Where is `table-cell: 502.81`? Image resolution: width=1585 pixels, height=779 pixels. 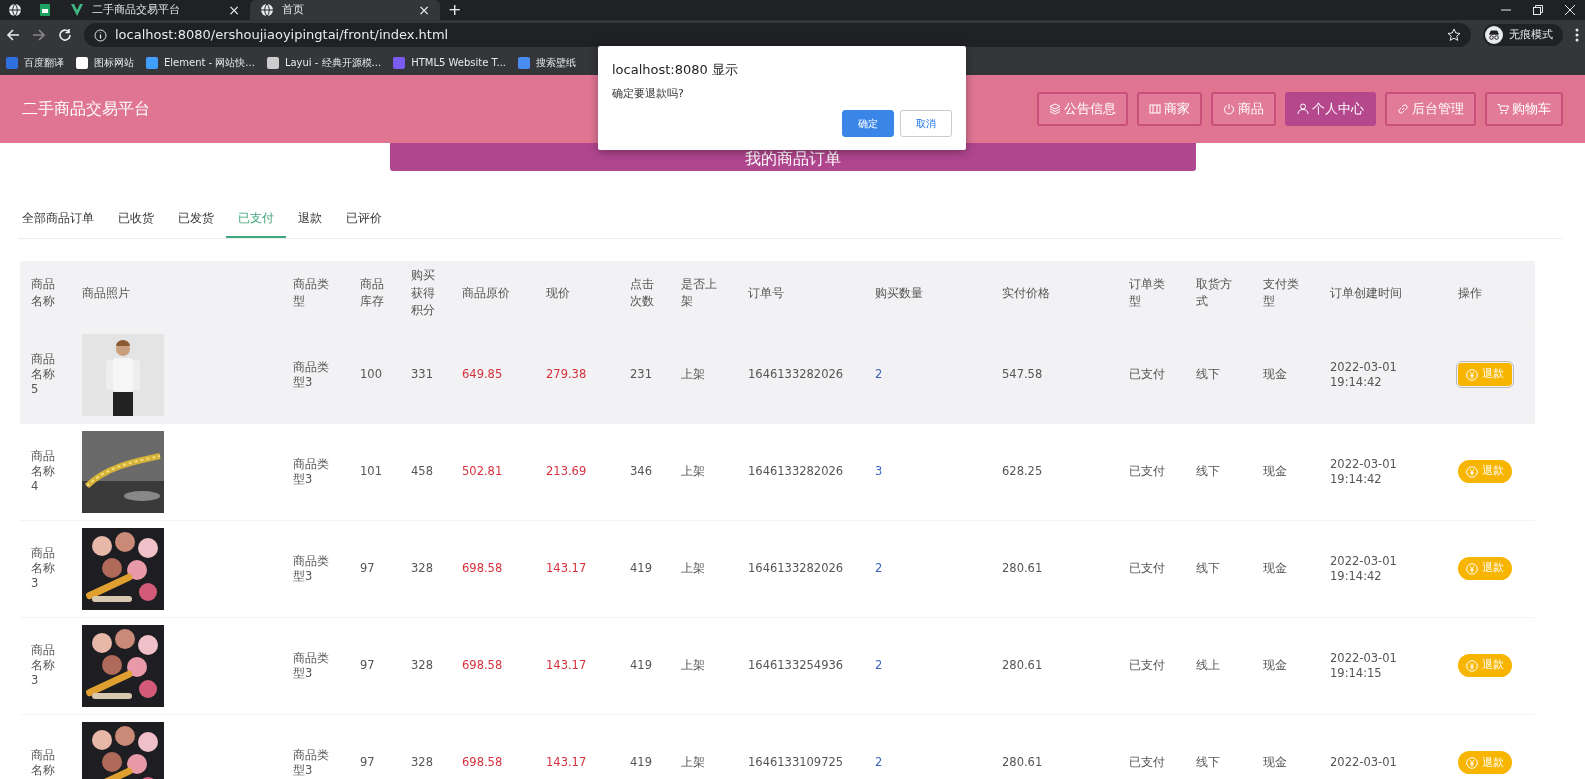 table-cell: 502.81 is located at coordinates (482, 471).